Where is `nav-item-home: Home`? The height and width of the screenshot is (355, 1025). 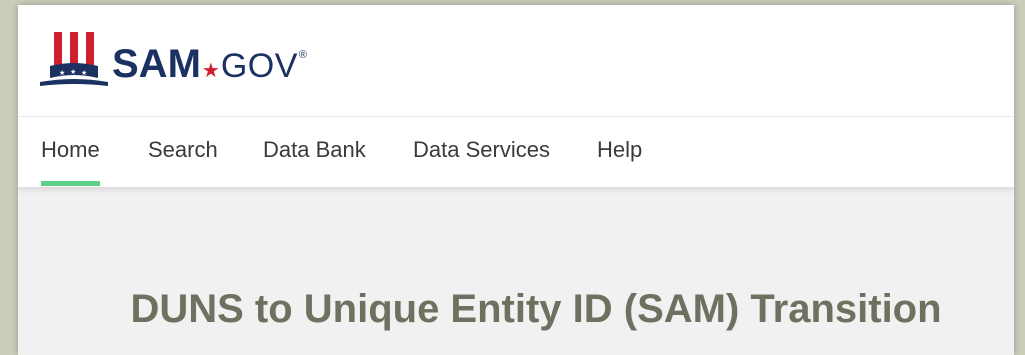
nav-item-home: Home is located at coordinates (70, 162).